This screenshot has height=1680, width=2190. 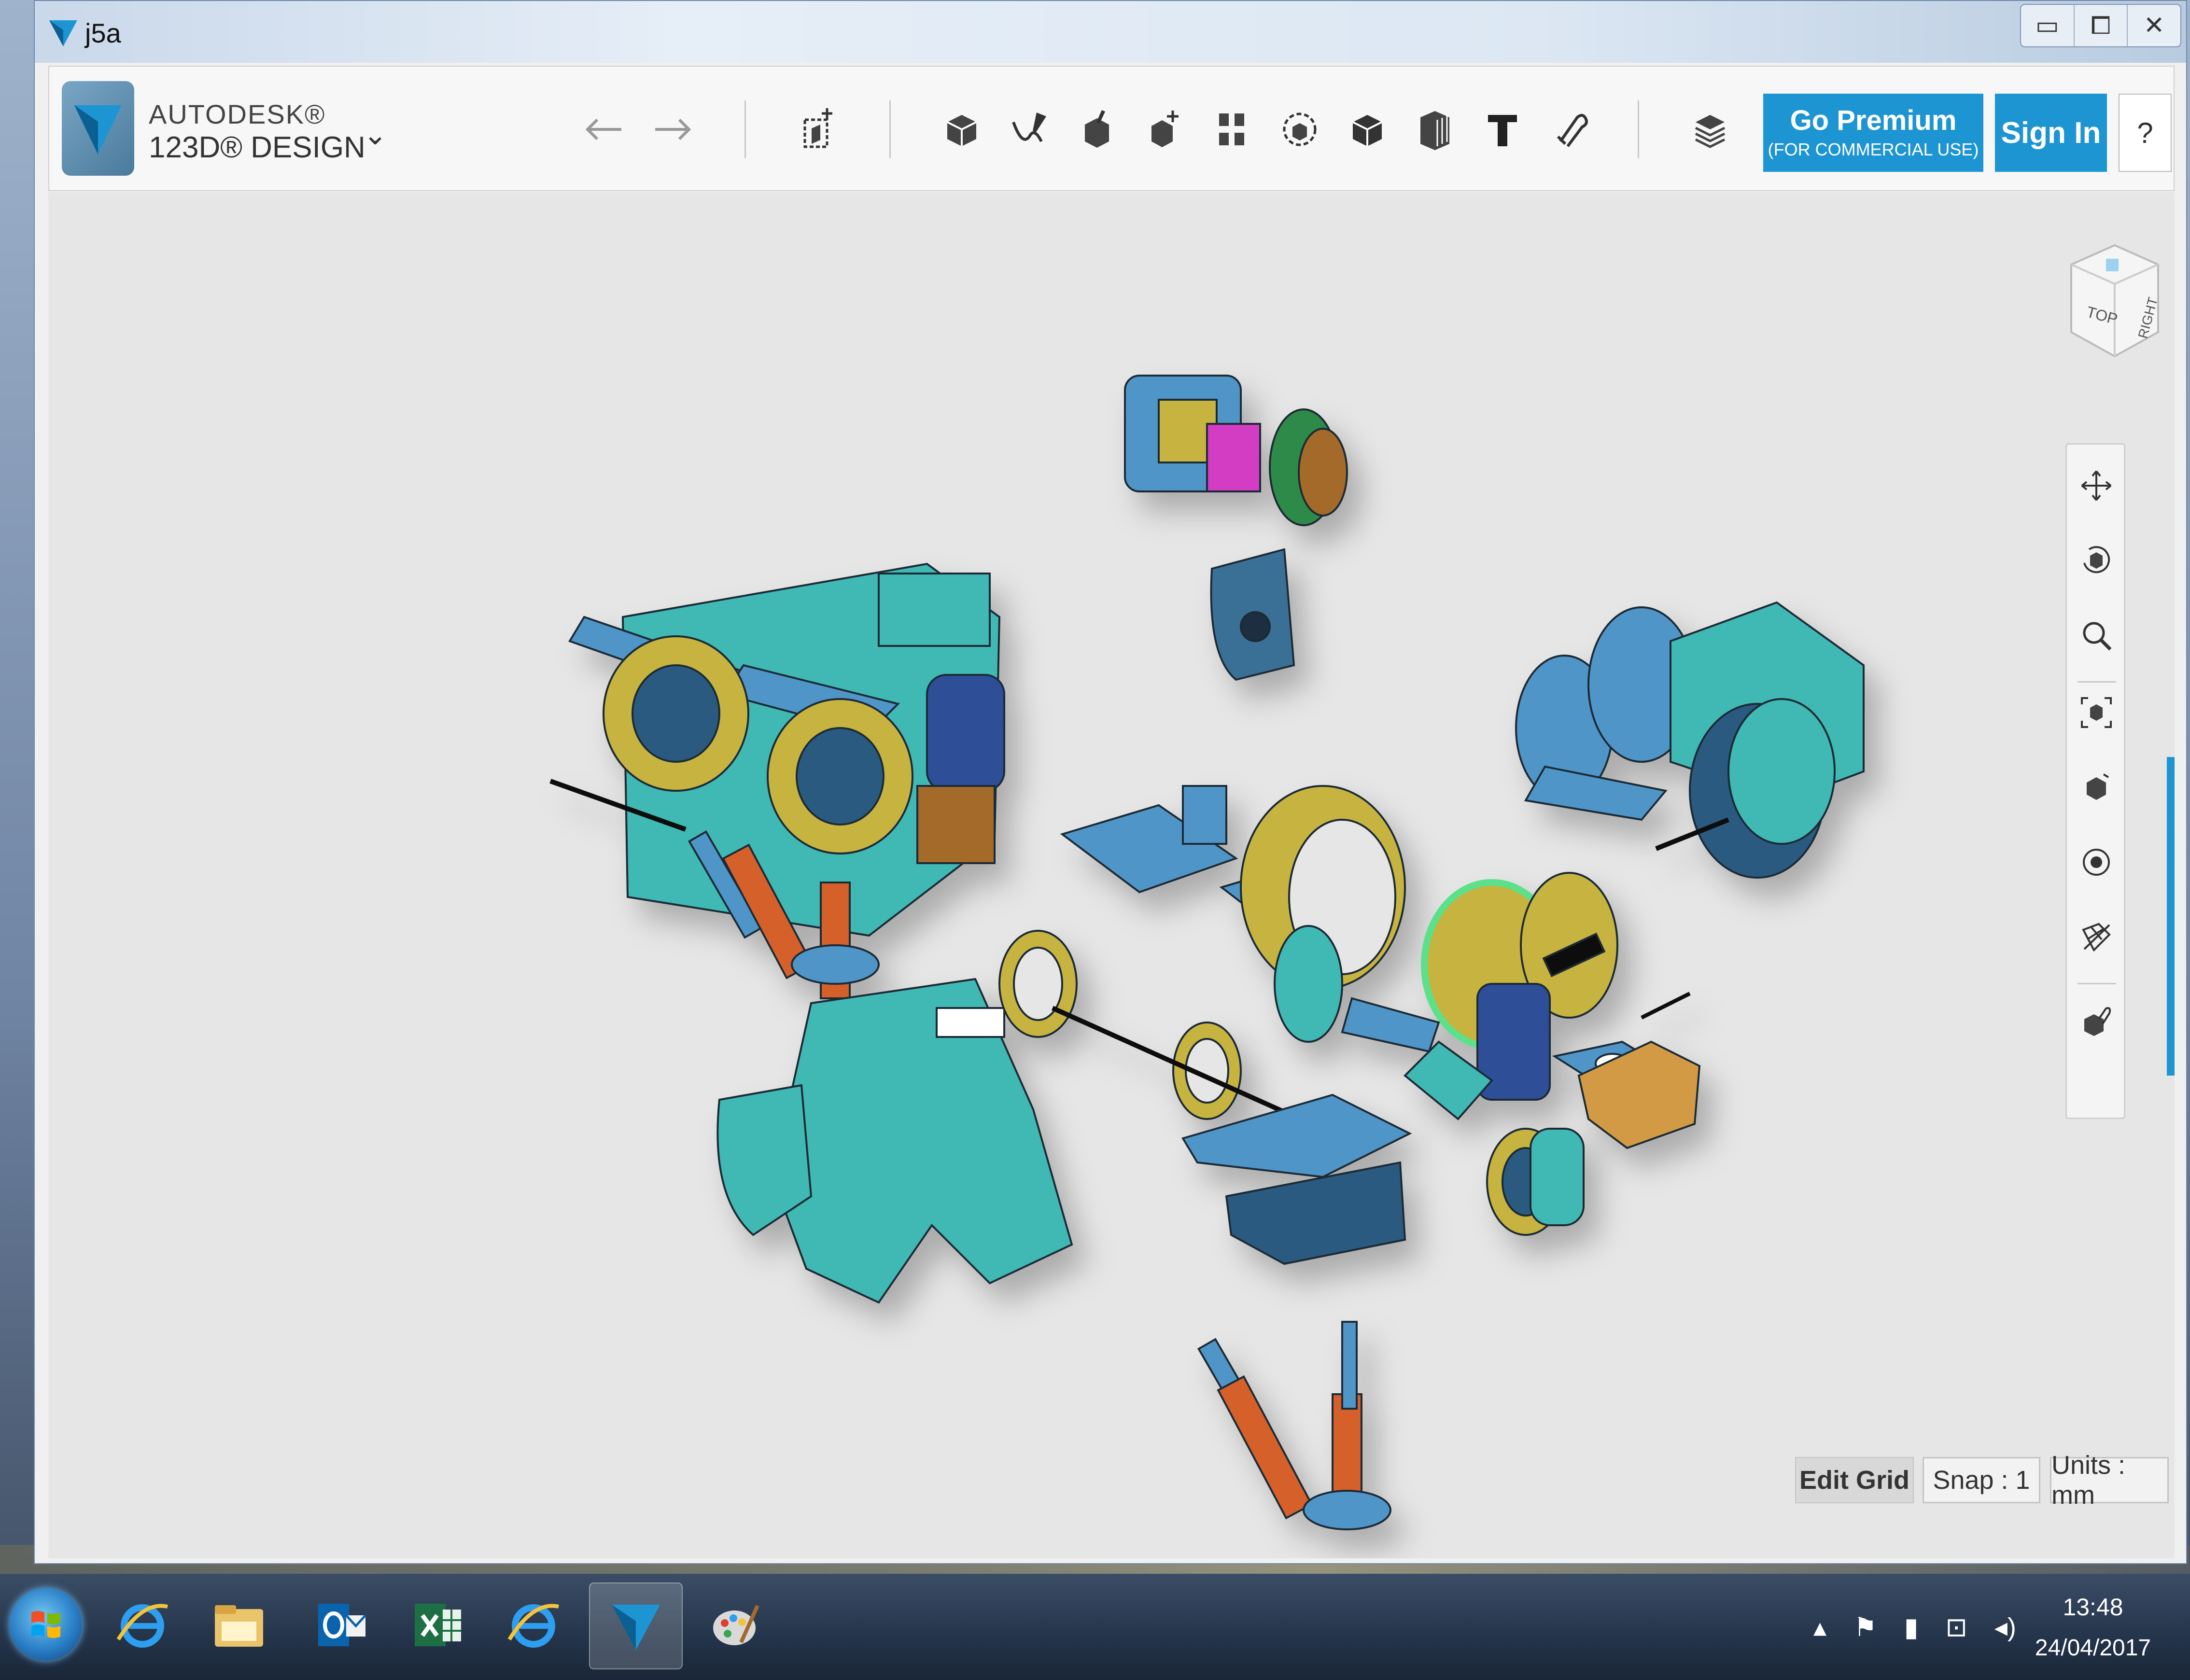 I want to click on right-sub-assembly, so click(x=1690, y=740).